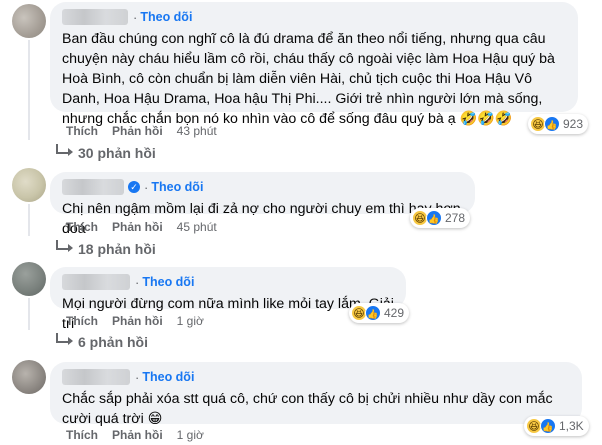 This screenshot has height=445, width=602. Describe the element at coordinates (197, 227) in the screenshot. I see `comment-time: 45 phút` at that location.